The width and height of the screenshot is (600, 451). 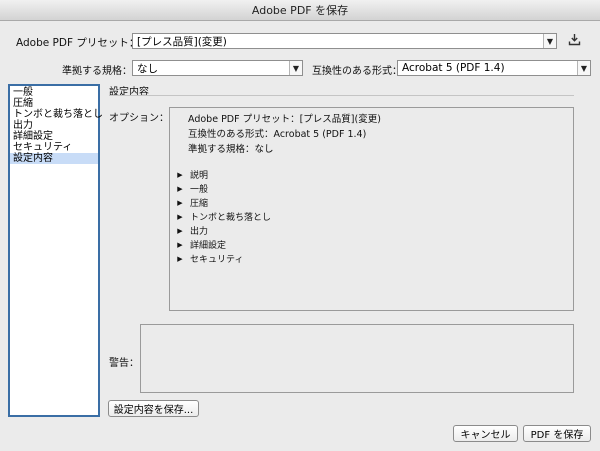 I want to click on sidebar-item-output: 出力, so click(x=54, y=125).